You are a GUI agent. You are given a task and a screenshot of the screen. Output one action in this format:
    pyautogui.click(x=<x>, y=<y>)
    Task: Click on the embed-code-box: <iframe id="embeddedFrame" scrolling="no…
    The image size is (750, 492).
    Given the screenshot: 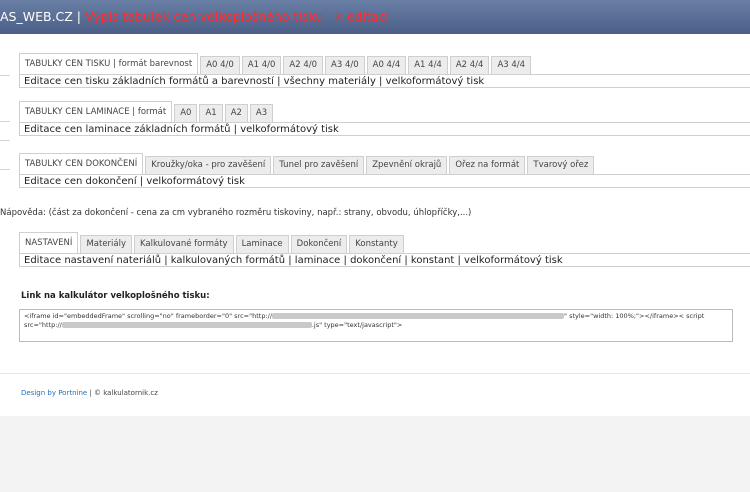 What is the action you would take?
    pyautogui.click(x=376, y=325)
    